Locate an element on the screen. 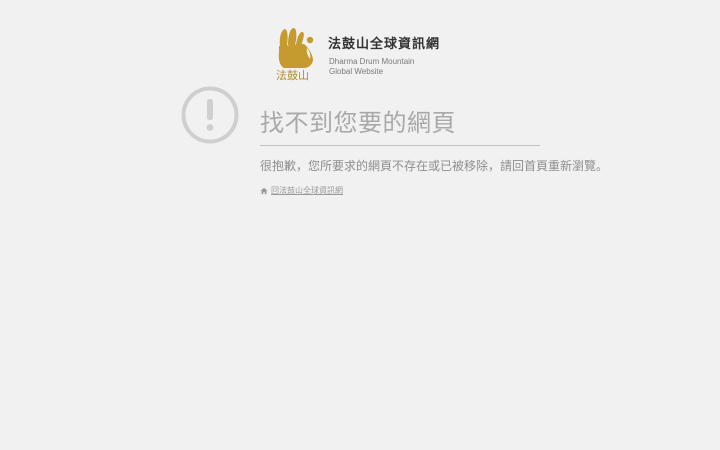  exclamation-circle-icon is located at coordinates (210, 115).